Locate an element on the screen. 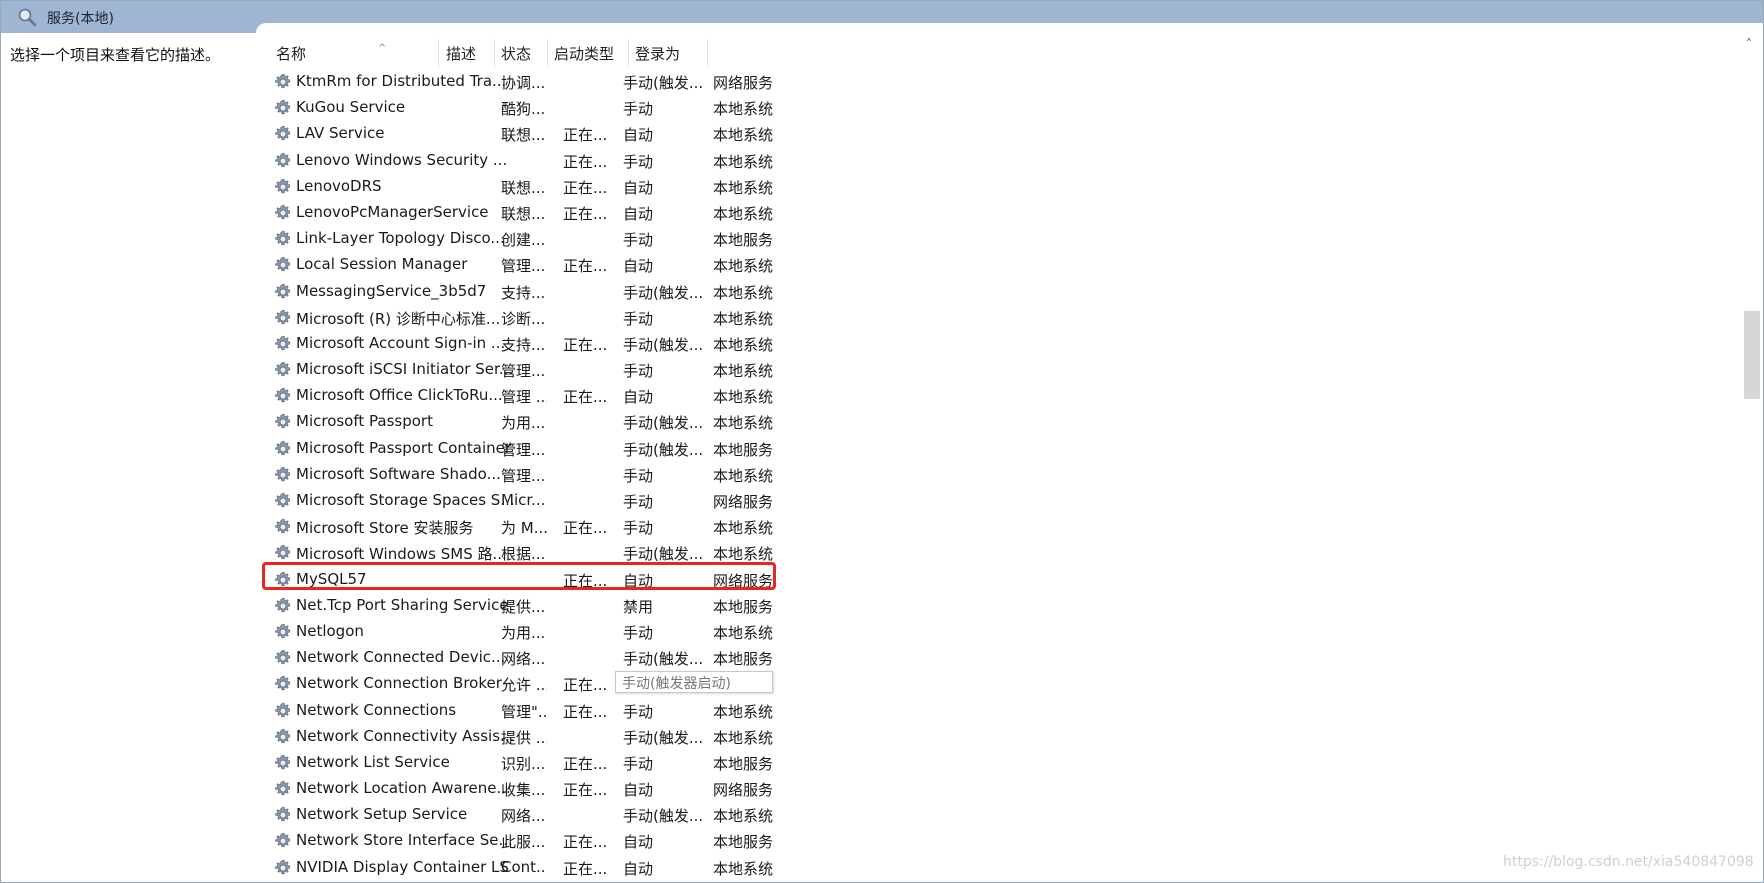 This screenshot has height=883, width=1764. service-row: Microsoft (R) 诊断中心标准... 诊断... 手动 本地系统 is located at coordinates (525, 318).